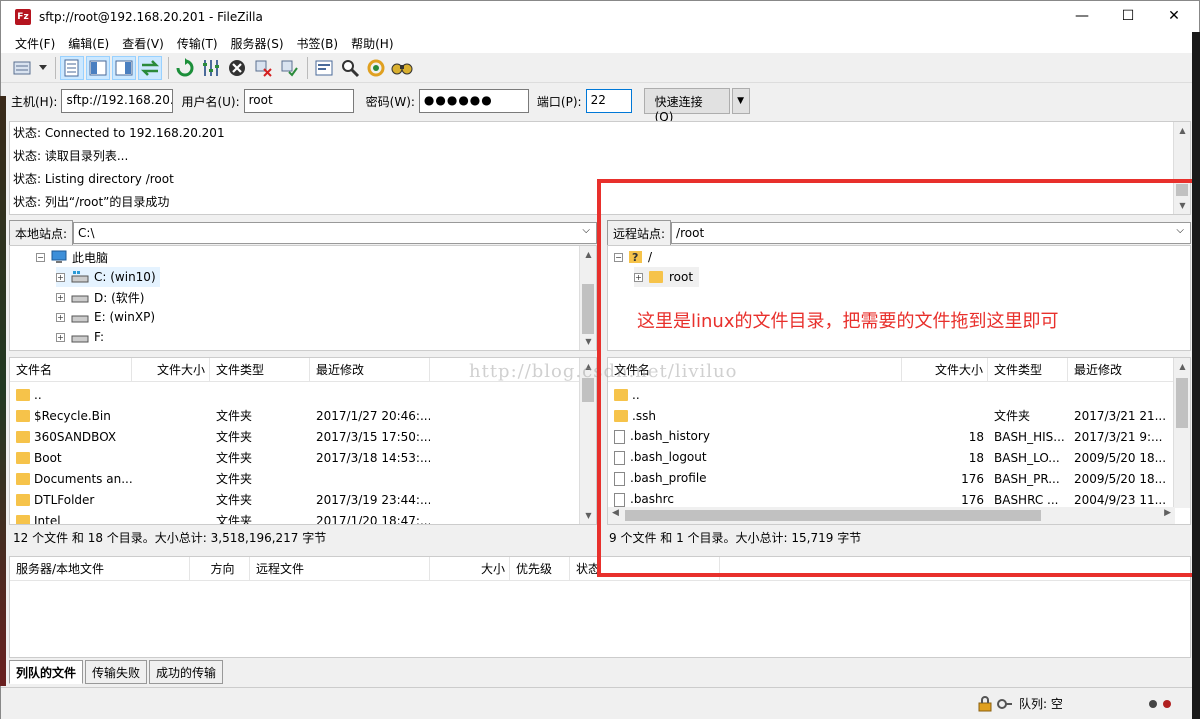 The height and width of the screenshot is (719, 1200). What do you see at coordinates (98, 67) in the screenshot?
I see `toggle-local-tree-icon` at bounding box center [98, 67].